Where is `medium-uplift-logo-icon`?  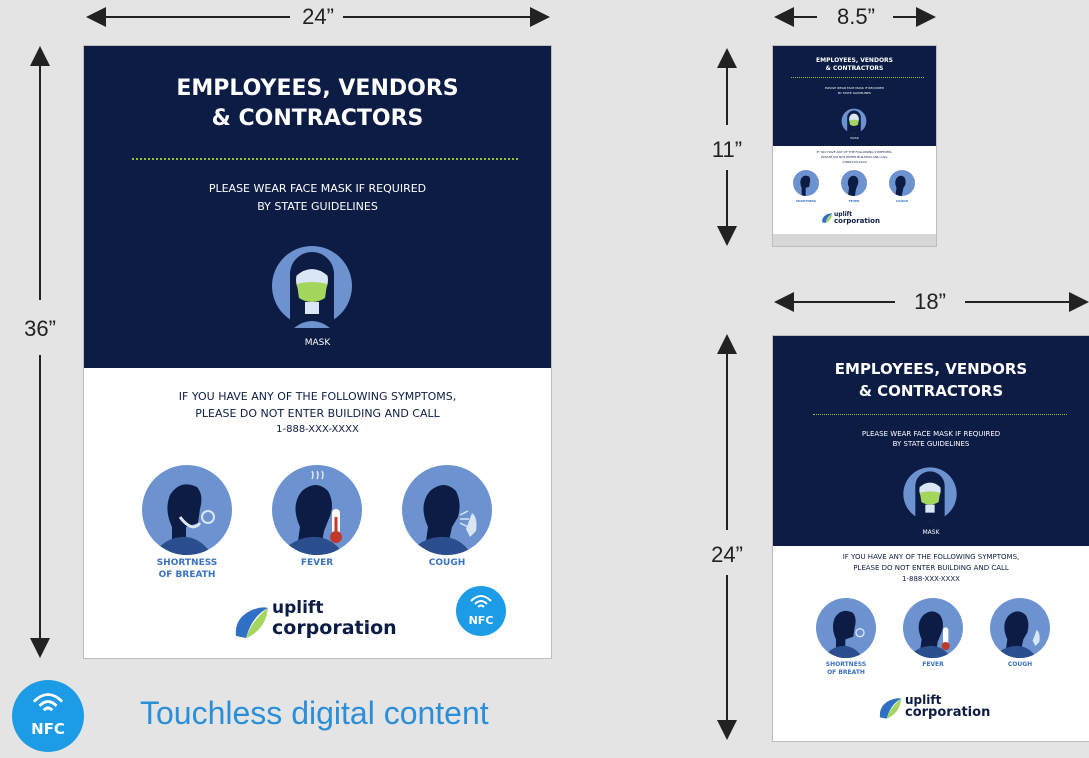 medium-uplift-logo-icon is located at coordinates (890, 708).